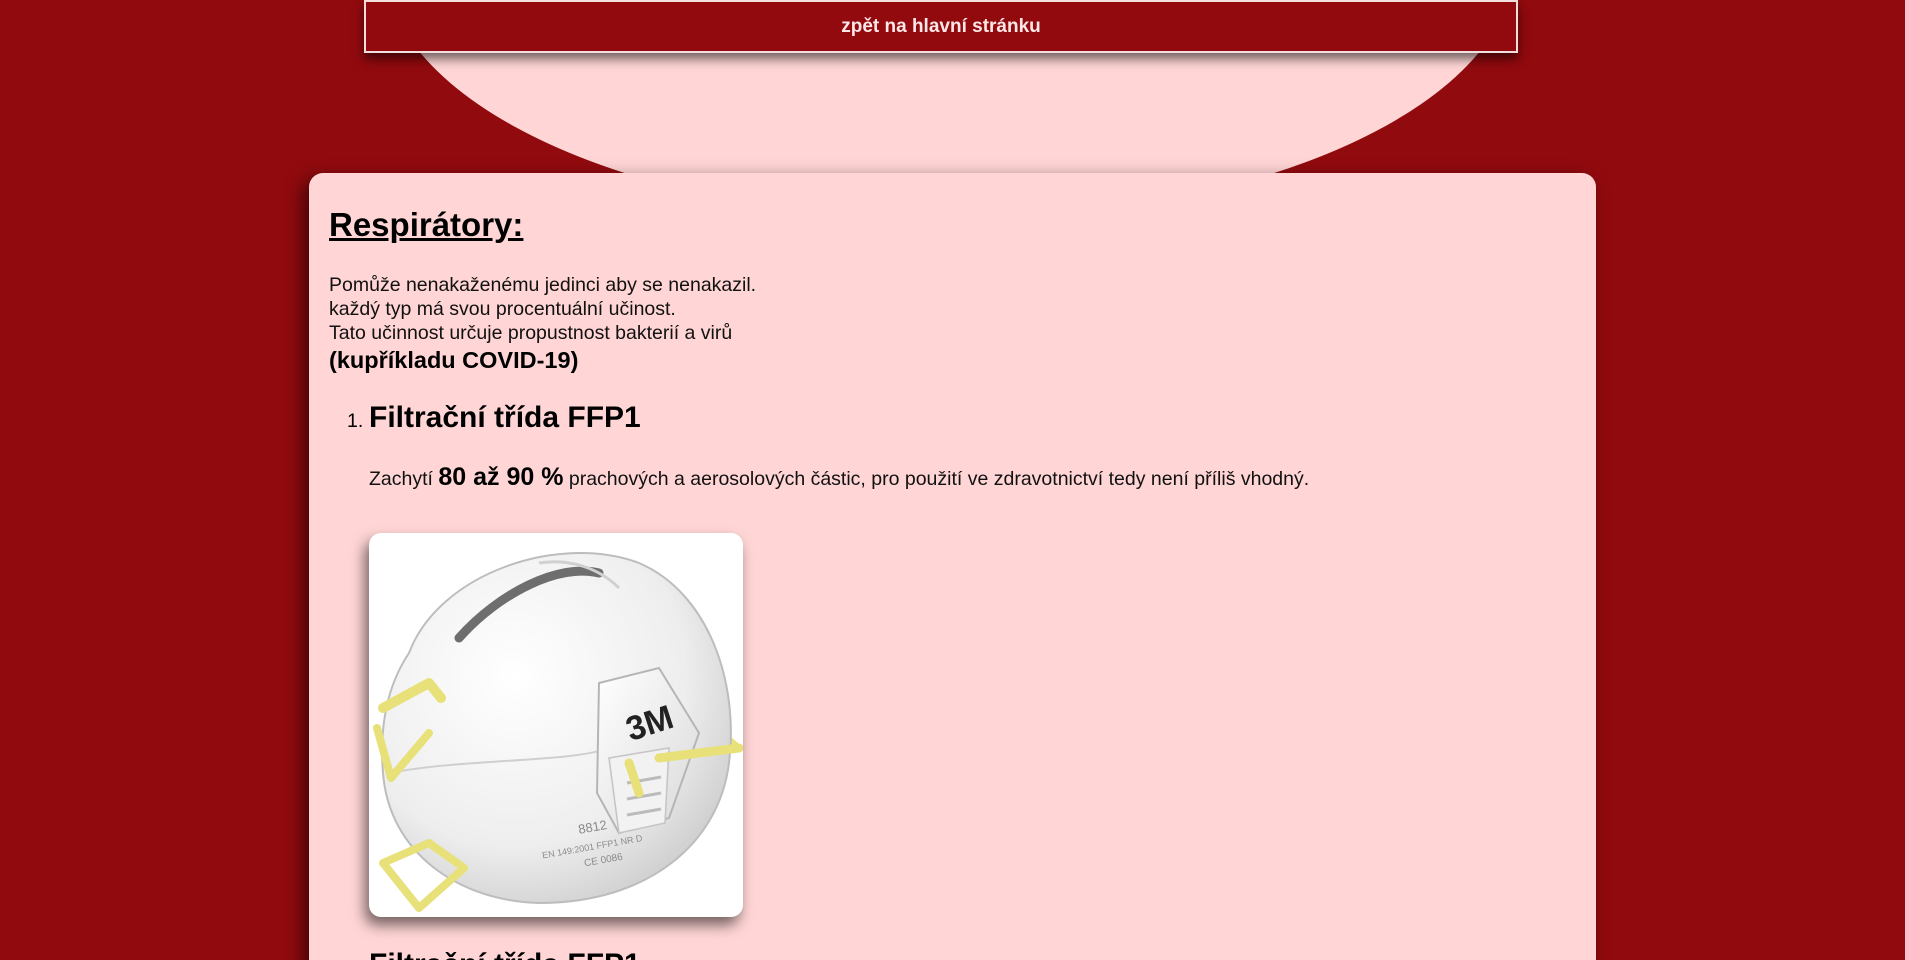  I want to click on next-list-item-heading: Filtrační třída FFP1, so click(505, 954).